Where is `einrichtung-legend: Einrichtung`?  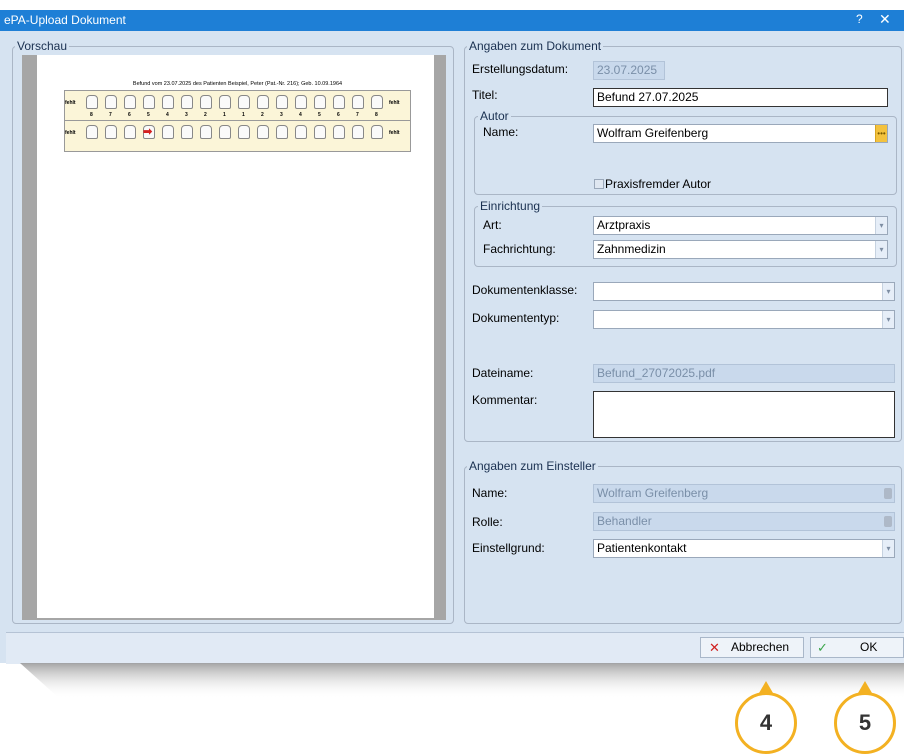
einrichtung-legend: Einrichtung is located at coordinates (510, 206).